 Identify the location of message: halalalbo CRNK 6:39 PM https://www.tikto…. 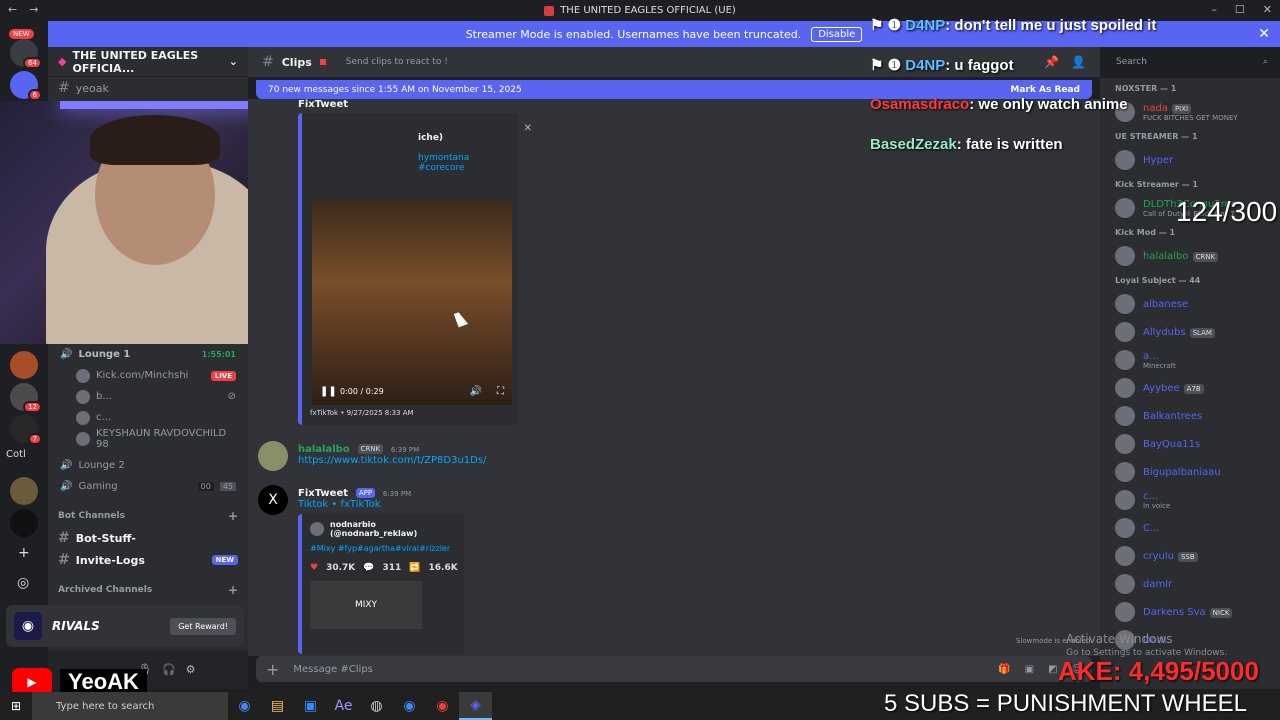
(372, 456).